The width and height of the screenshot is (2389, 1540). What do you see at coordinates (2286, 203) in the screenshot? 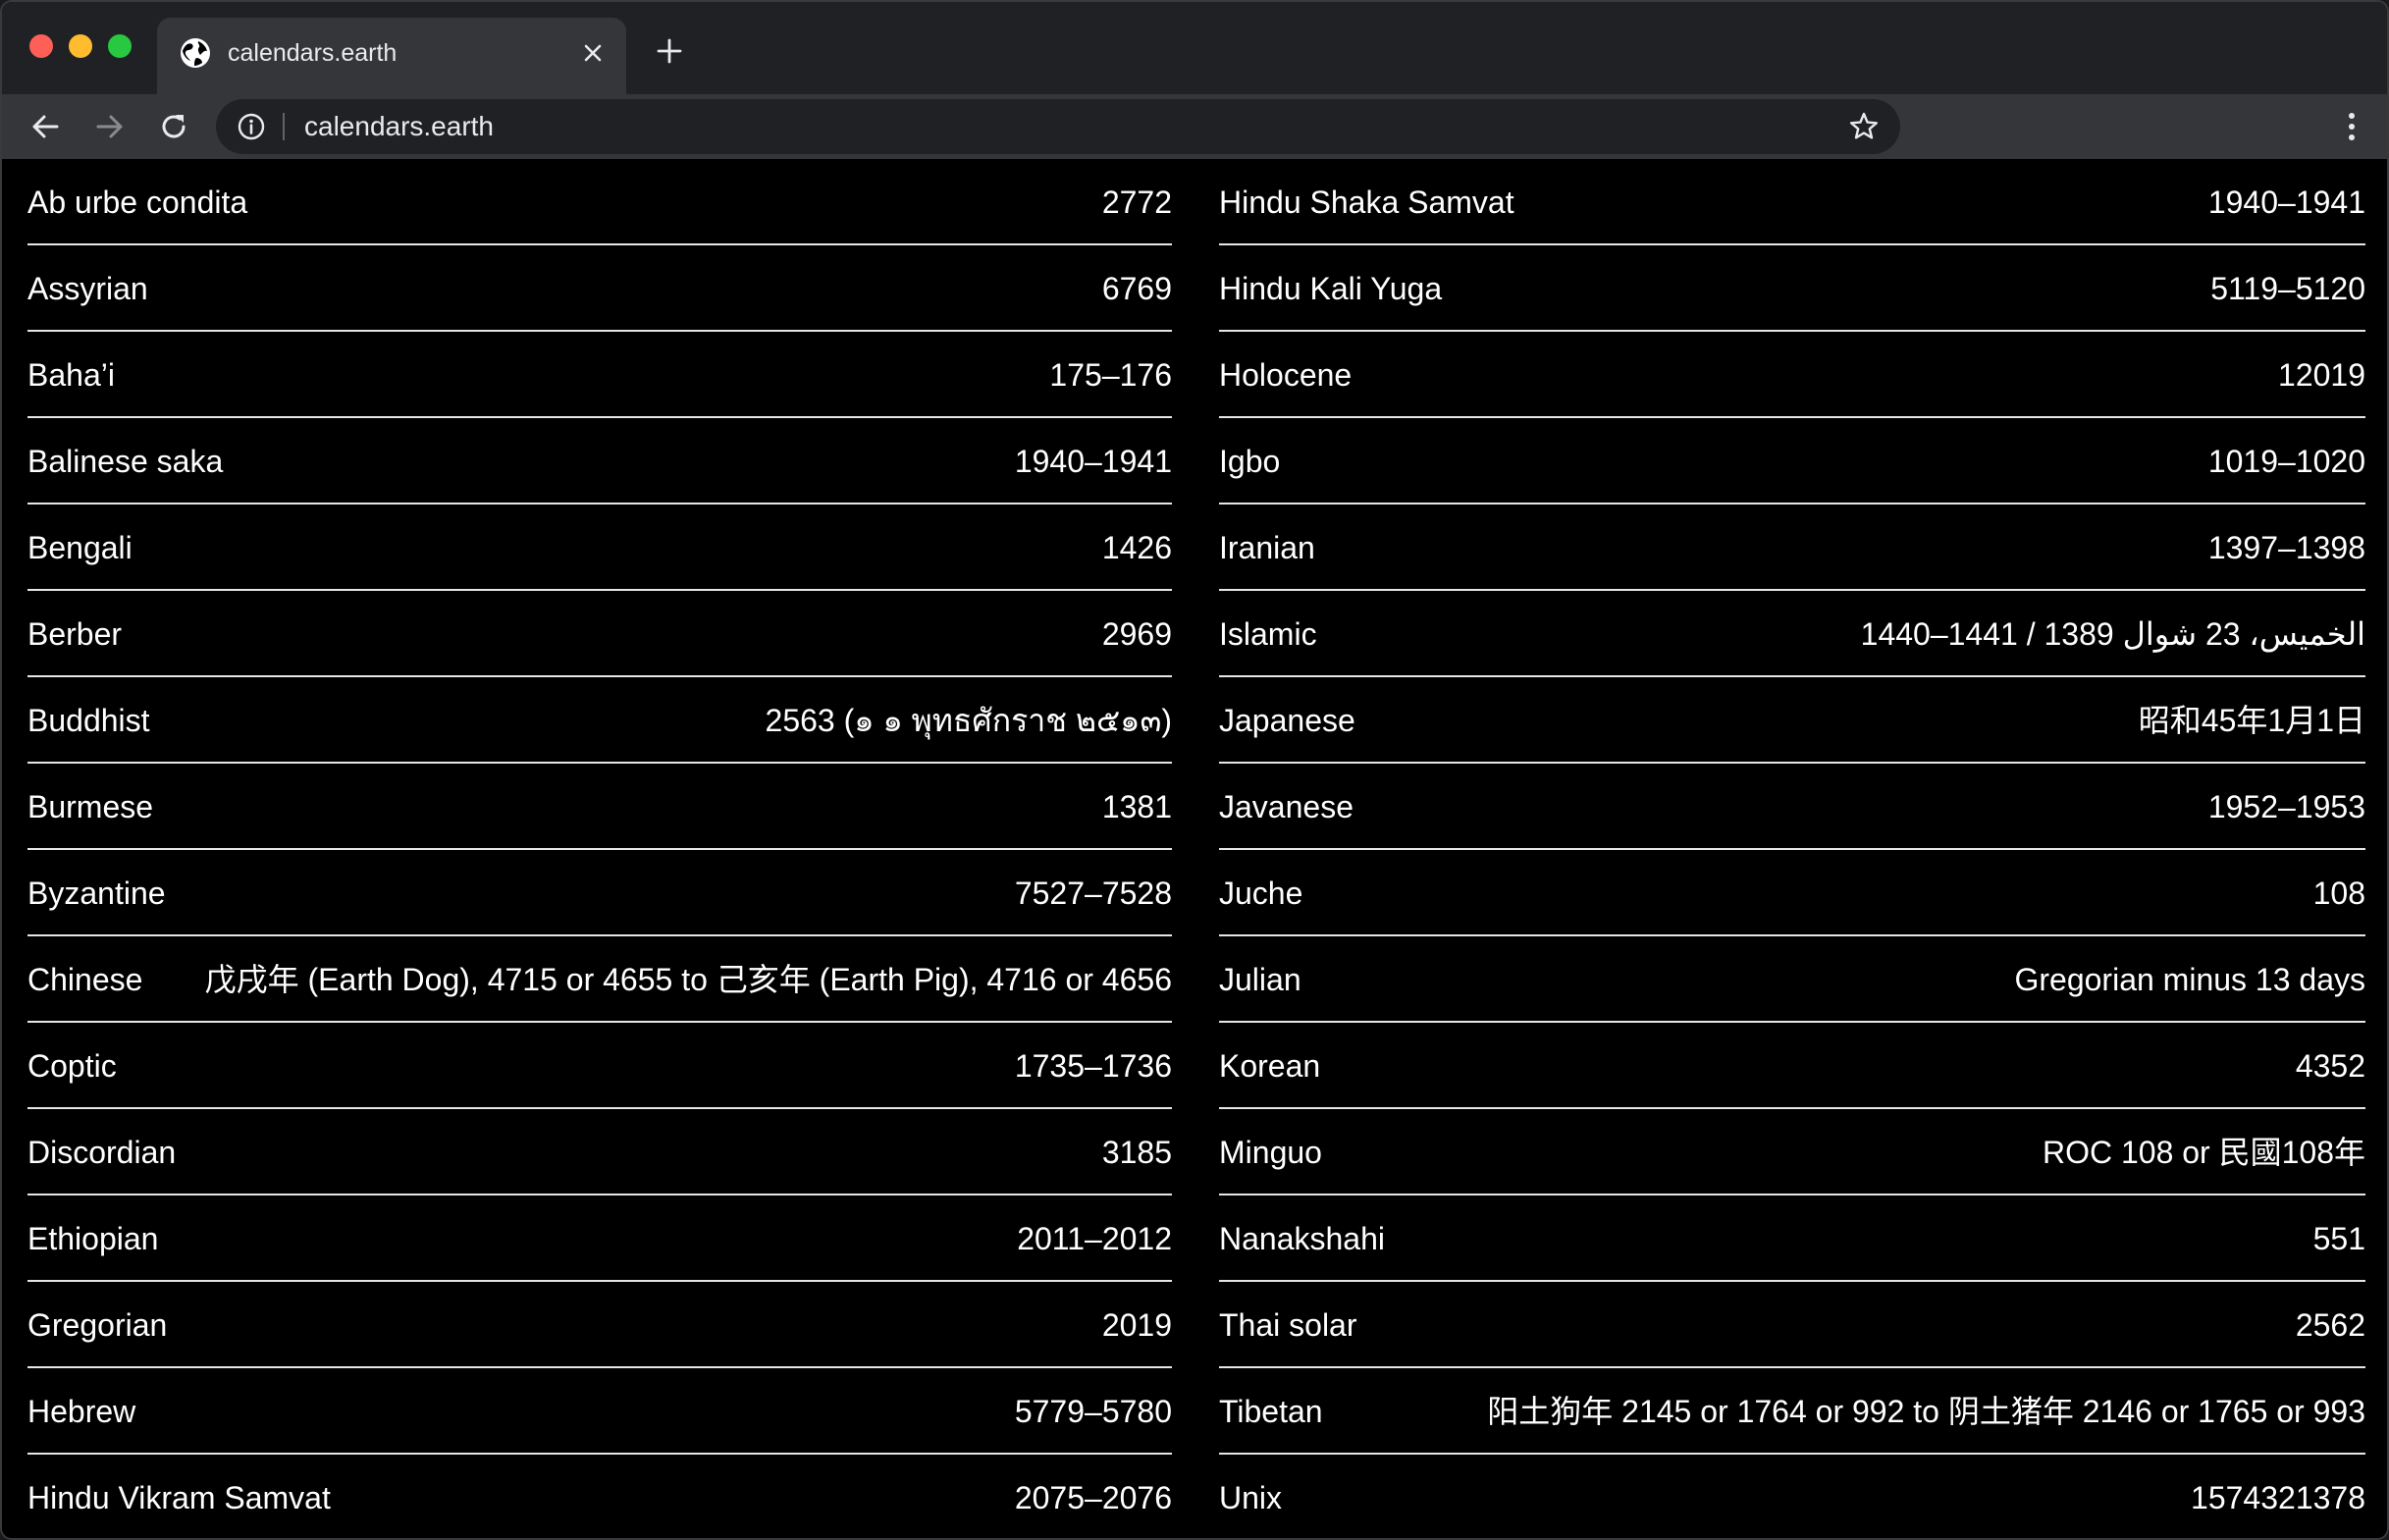
I see `calendar-year-value: 1940–1941` at bounding box center [2286, 203].